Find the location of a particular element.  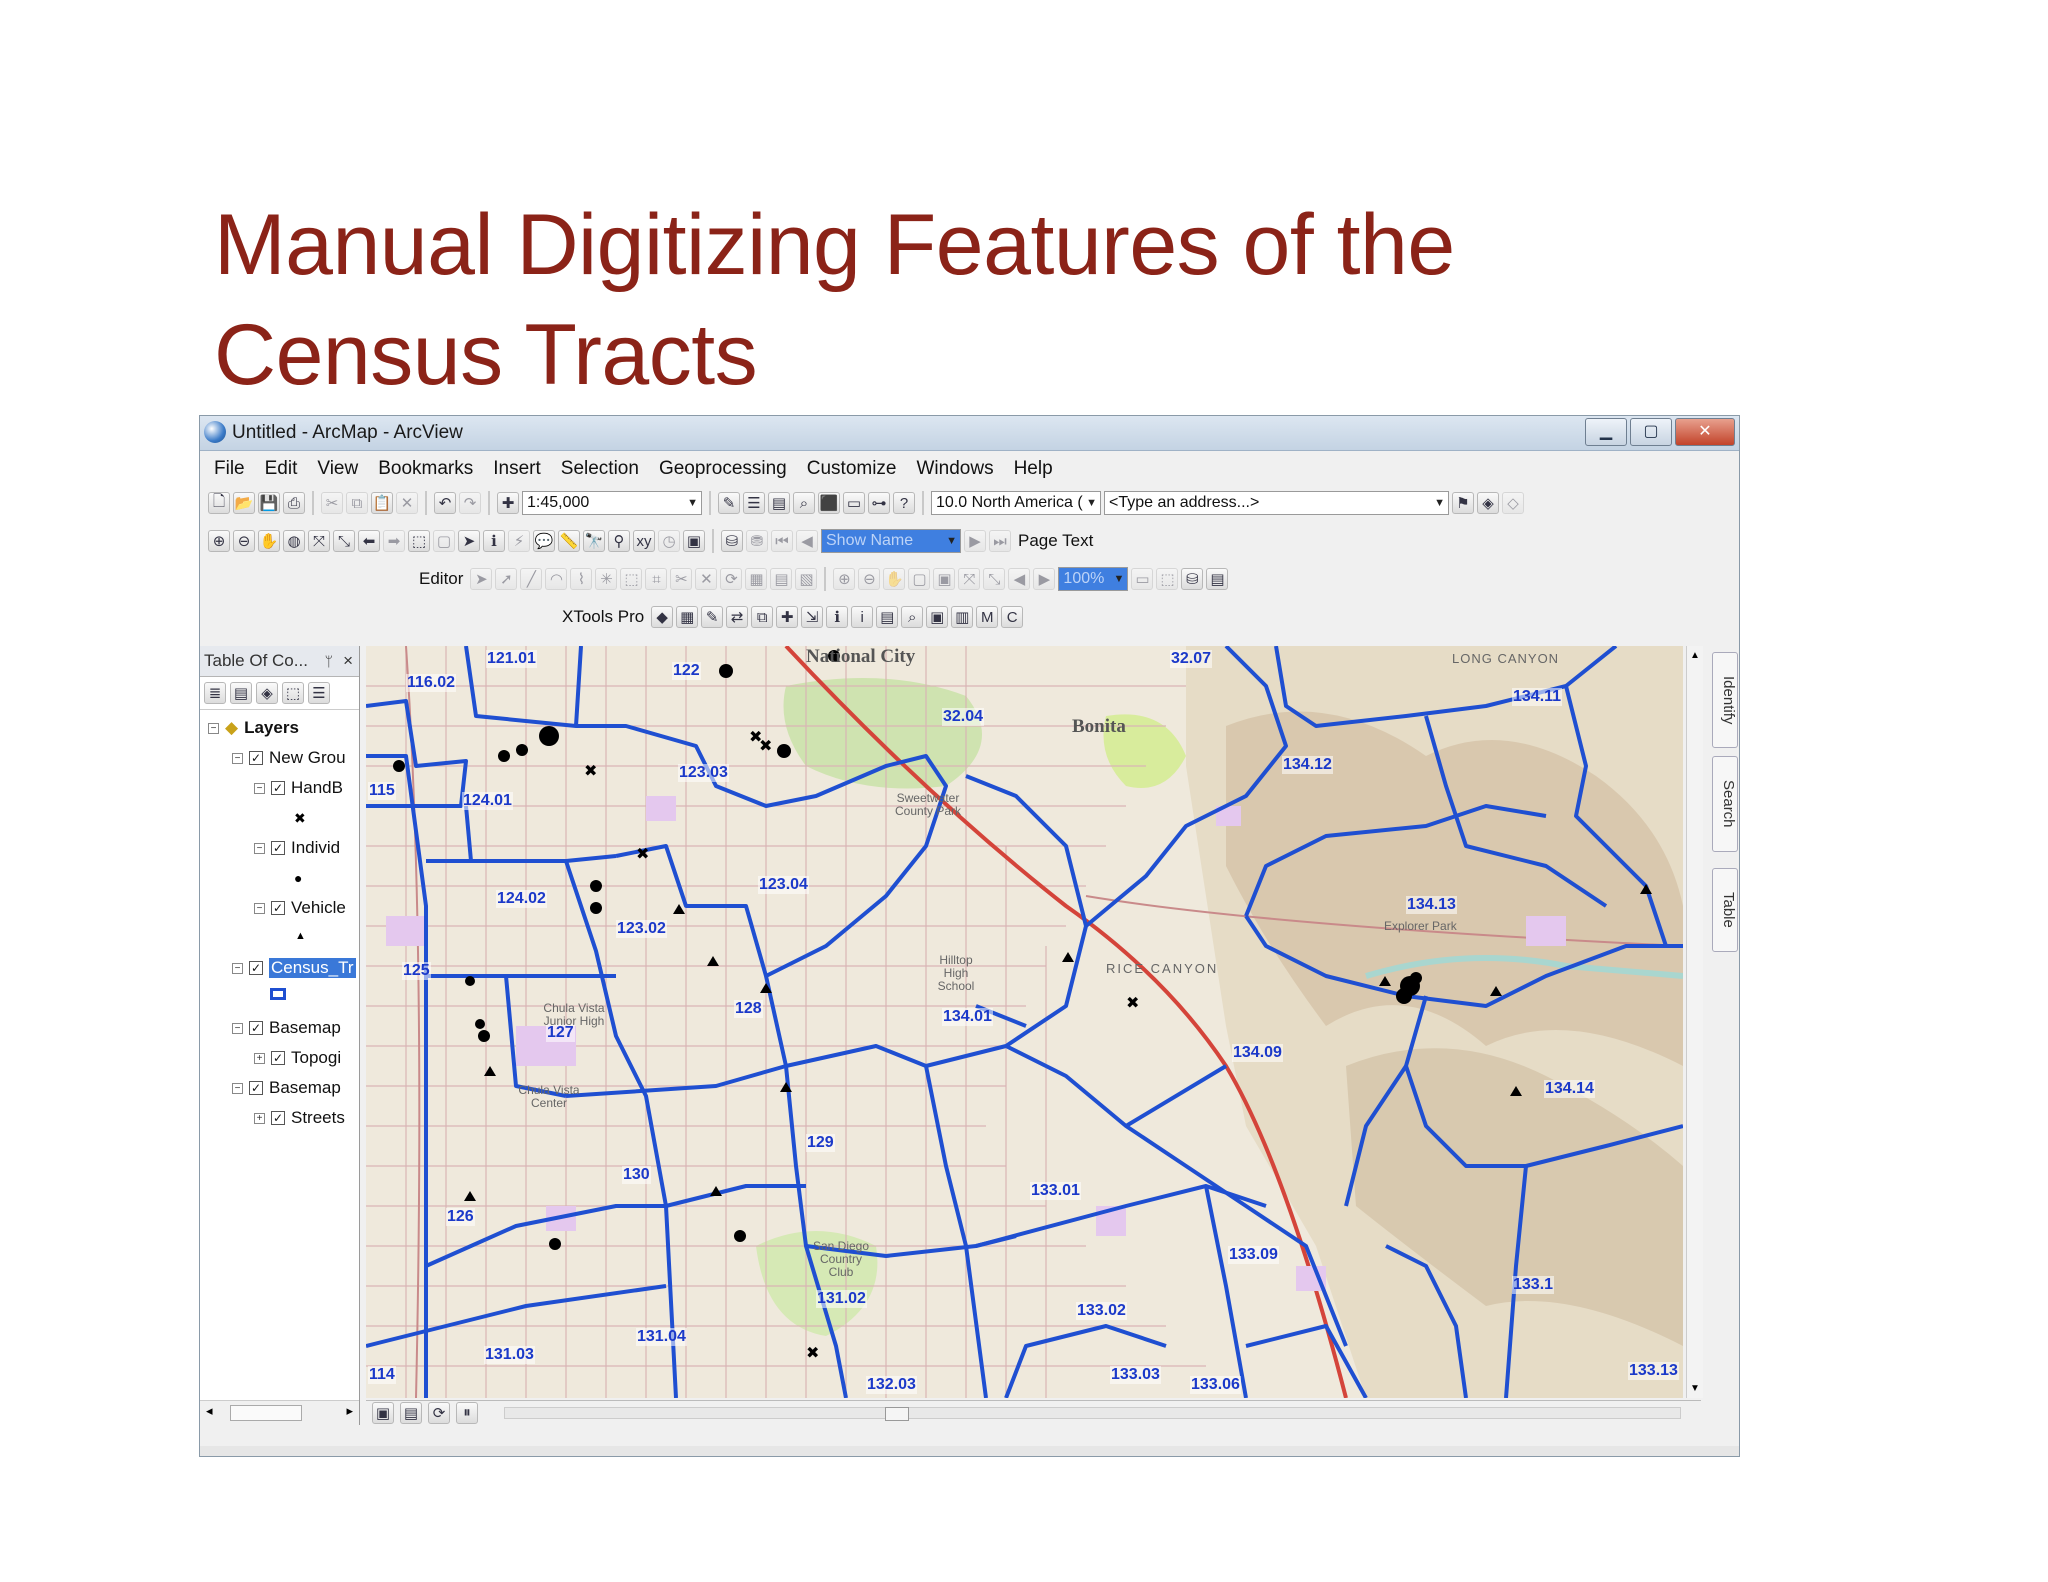

save-icon: 💾 is located at coordinates (269, 503).